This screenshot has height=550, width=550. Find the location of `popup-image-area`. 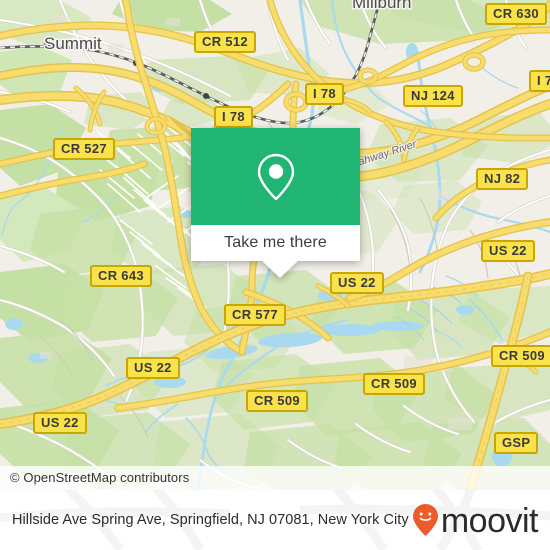

popup-image-area is located at coordinates (275, 176).